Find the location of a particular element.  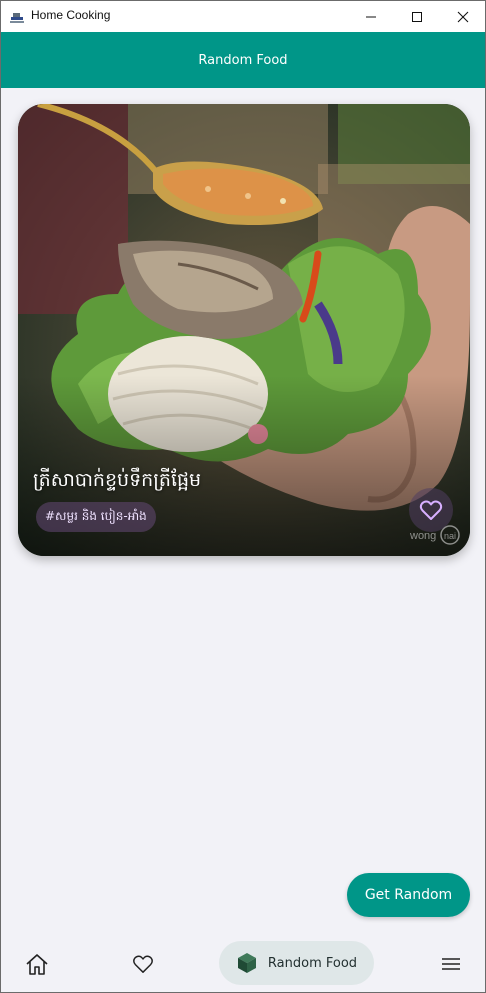

maximize-button is located at coordinates (417, 16).